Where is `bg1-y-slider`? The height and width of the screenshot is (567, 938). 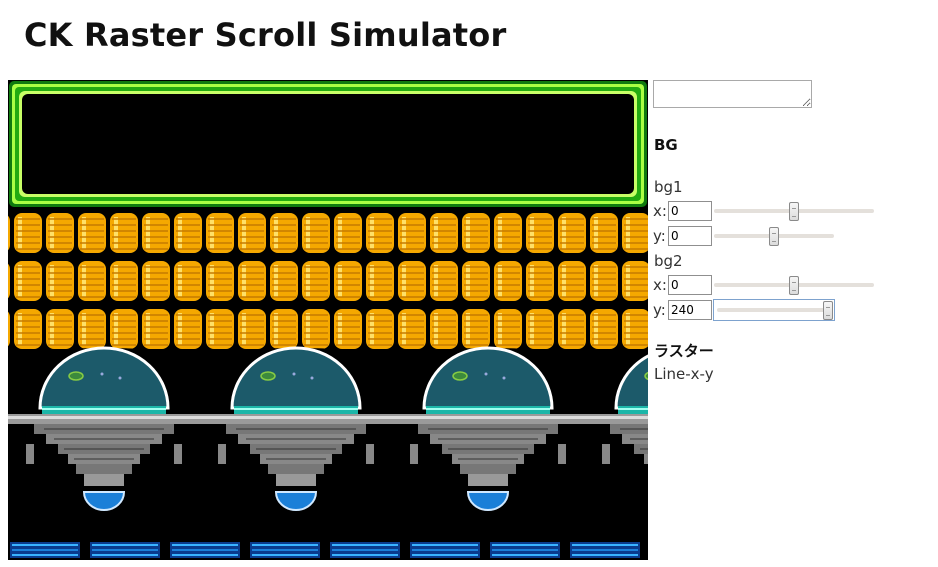 bg1-y-slider is located at coordinates (774, 236).